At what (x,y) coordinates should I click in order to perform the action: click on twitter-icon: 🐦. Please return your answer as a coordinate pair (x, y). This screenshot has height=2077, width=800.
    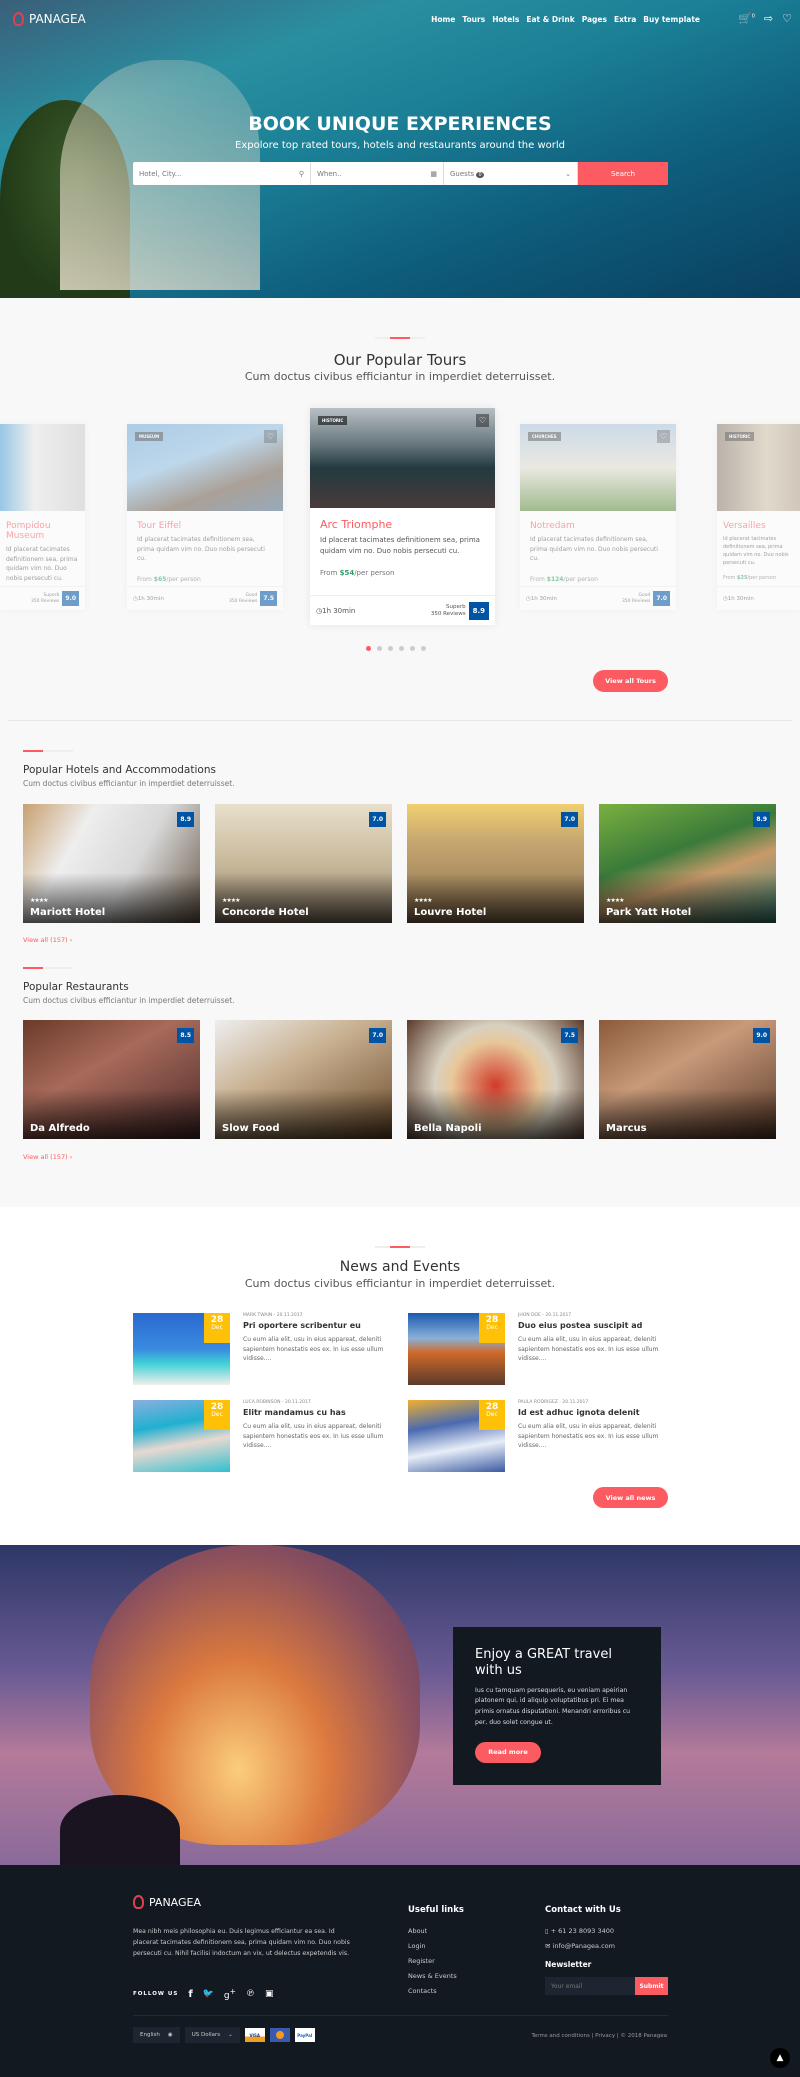
    Looking at the image, I should click on (208, 1994).